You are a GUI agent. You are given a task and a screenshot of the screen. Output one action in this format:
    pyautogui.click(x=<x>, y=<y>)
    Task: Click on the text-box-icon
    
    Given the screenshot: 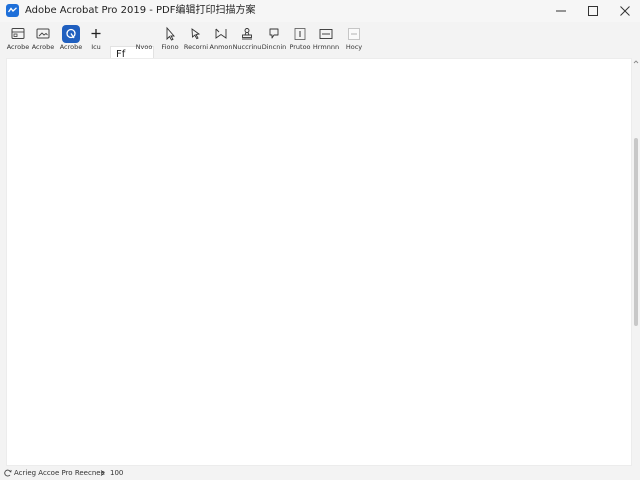 What is the action you would take?
    pyautogui.click(x=300, y=34)
    